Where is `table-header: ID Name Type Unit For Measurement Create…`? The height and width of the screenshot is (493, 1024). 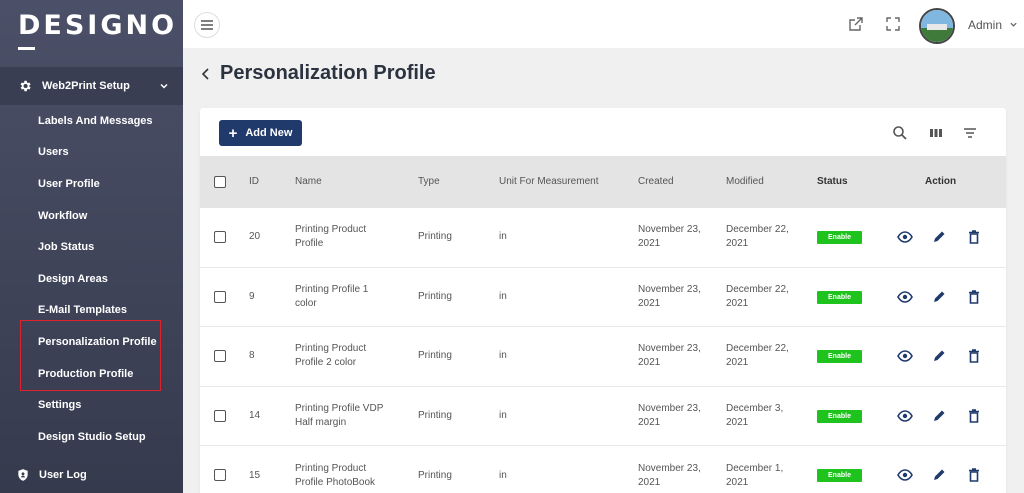 table-header: ID Name Type Unit For Measurement Create… is located at coordinates (603, 182).